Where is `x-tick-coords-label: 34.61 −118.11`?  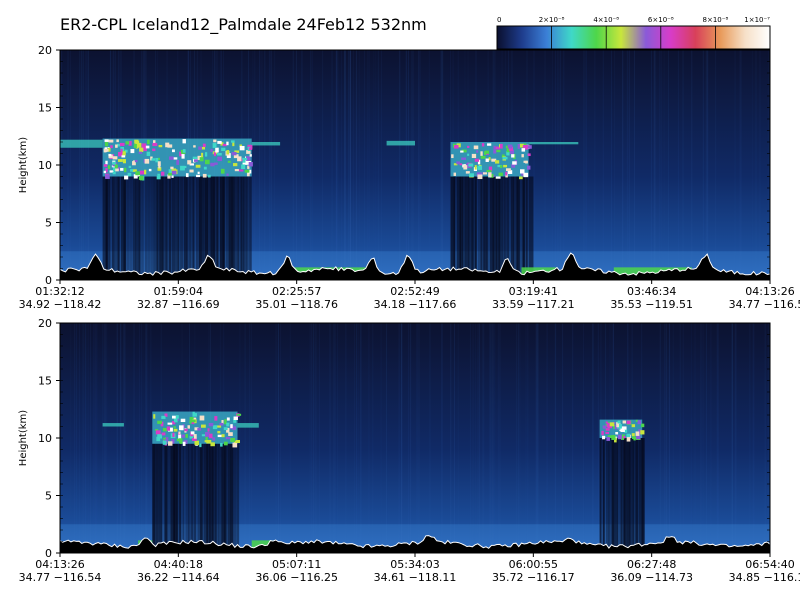
x-tick-coords-label: 34.61 −118.11 is located at coordinates (415, 577).